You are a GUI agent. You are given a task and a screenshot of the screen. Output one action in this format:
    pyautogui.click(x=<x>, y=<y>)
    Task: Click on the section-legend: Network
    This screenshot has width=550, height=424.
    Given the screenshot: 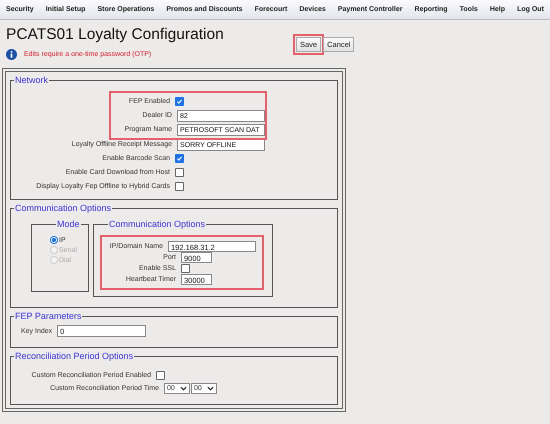 What is the action you would take?
    pyautogui.click(x=32, y=80)
    